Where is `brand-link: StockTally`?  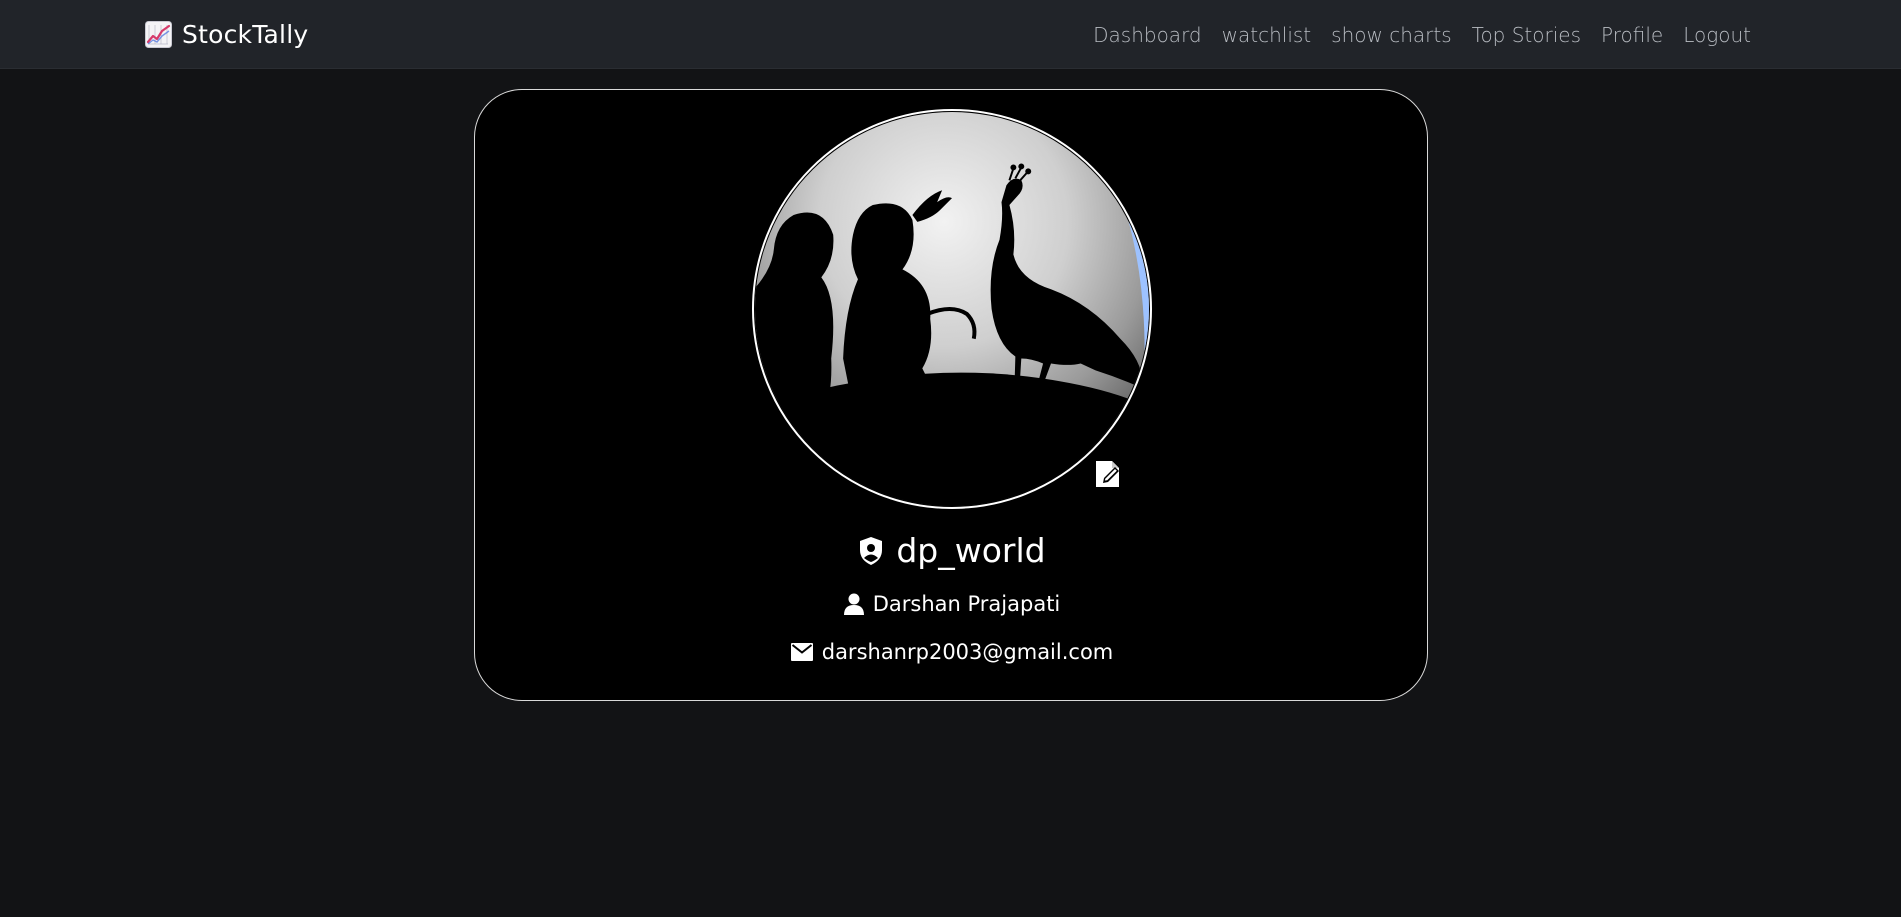 brand-link: StockTally is located at coordinates (226, 34).